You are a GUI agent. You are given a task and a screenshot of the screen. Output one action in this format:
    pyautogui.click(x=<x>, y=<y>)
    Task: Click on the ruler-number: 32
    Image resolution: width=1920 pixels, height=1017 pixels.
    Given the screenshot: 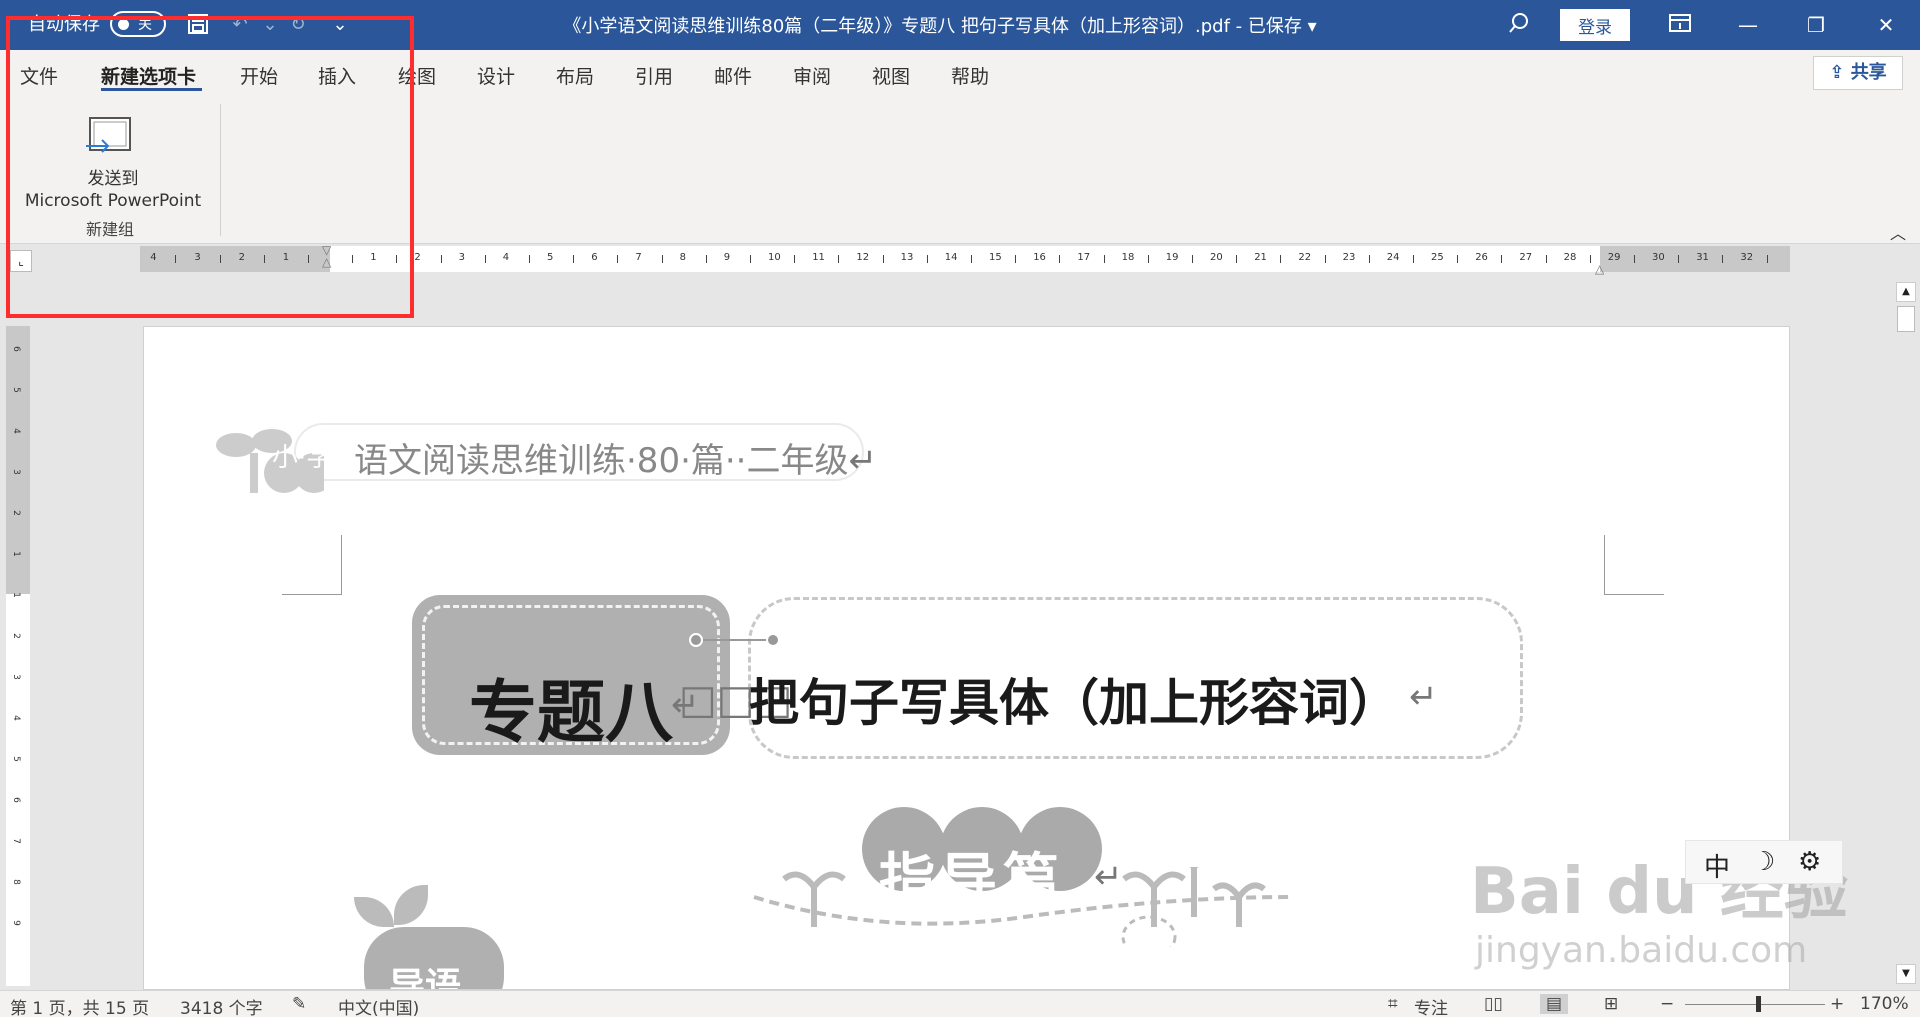 What is the action you would take?
    pyautogui.click(x=1747, y=257)
    